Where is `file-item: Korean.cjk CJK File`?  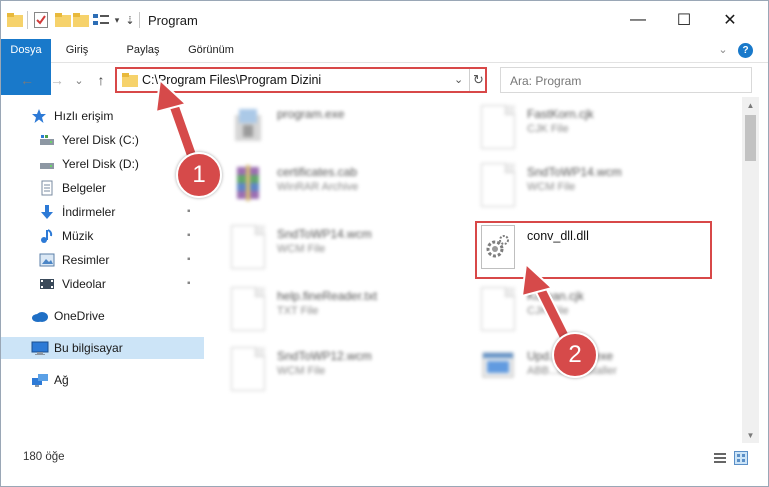
file-item: Korean.cjk CJK File is located at coordinates (586, 309).